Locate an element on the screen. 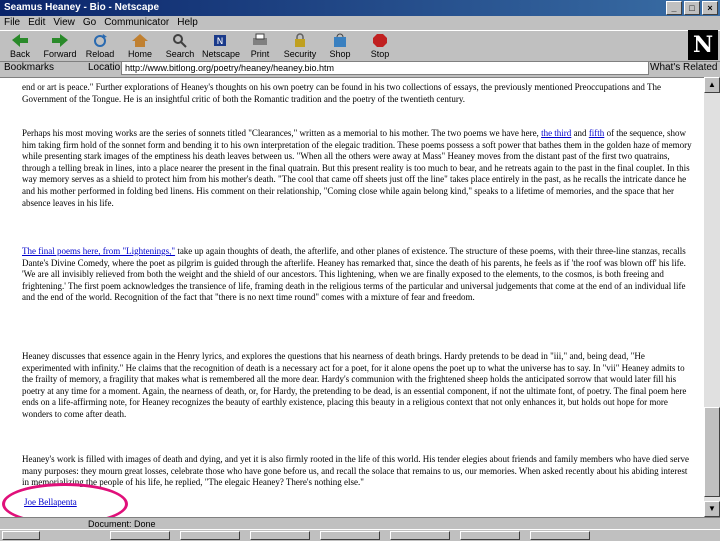 The image size is (720, 541). whats-related-button: What's Related is located at coordinates (684, 68).